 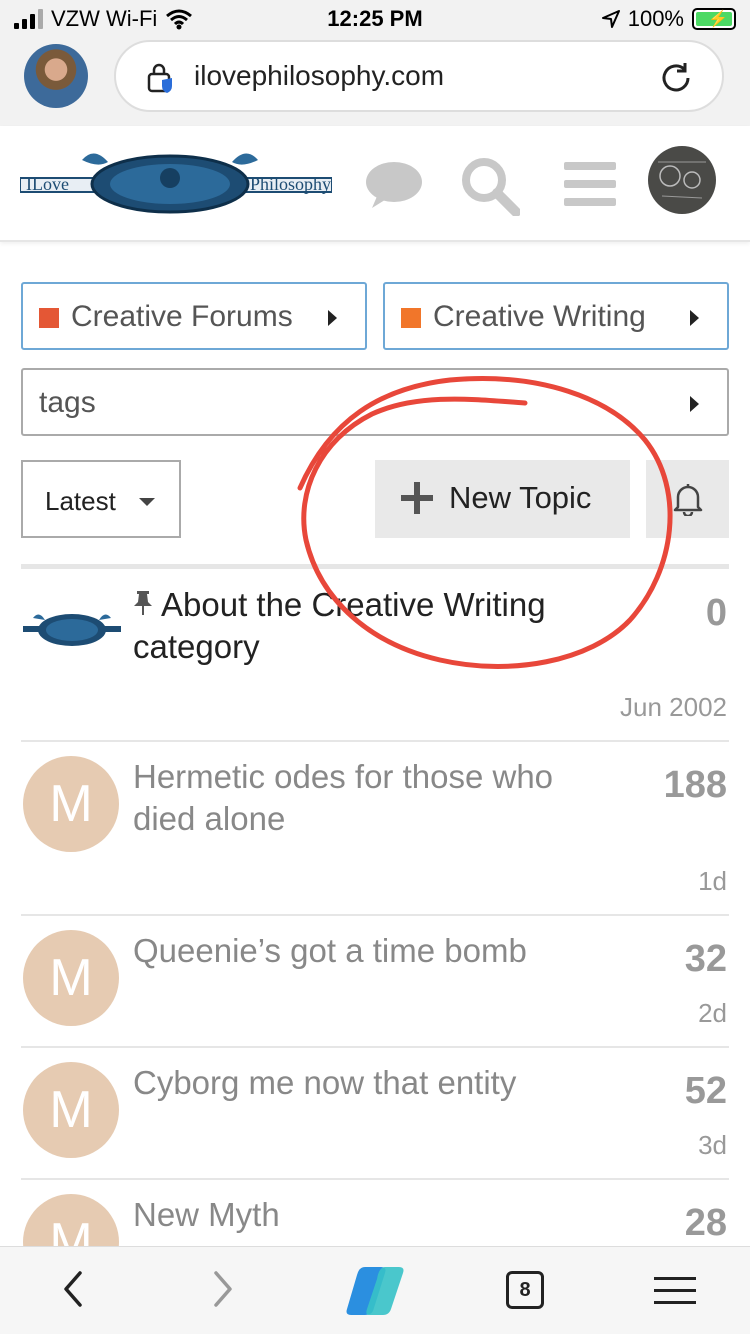 I want to click on tabs-count-button: 8, so click(x=525, y=1290).